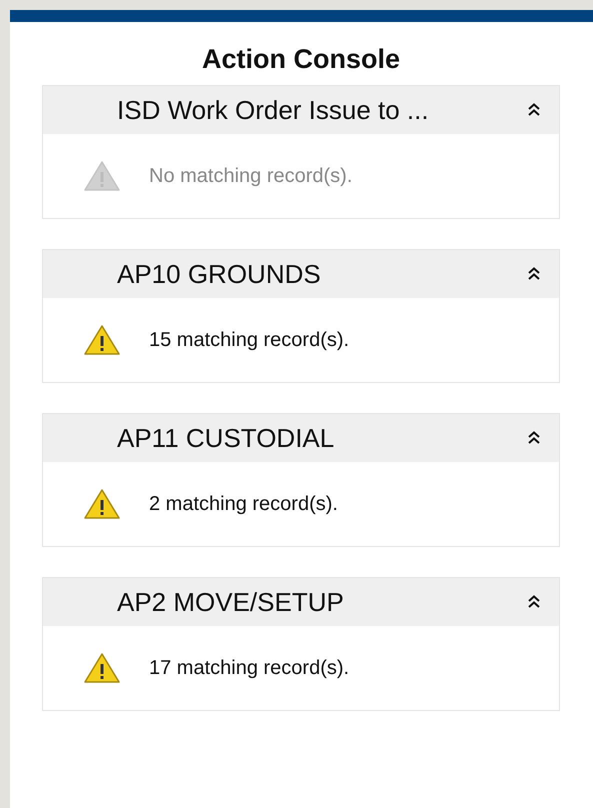 The height and width of the screenshot is (808, 593). I want to click on record-count: 15 matching record(s)., so click(249, 340).